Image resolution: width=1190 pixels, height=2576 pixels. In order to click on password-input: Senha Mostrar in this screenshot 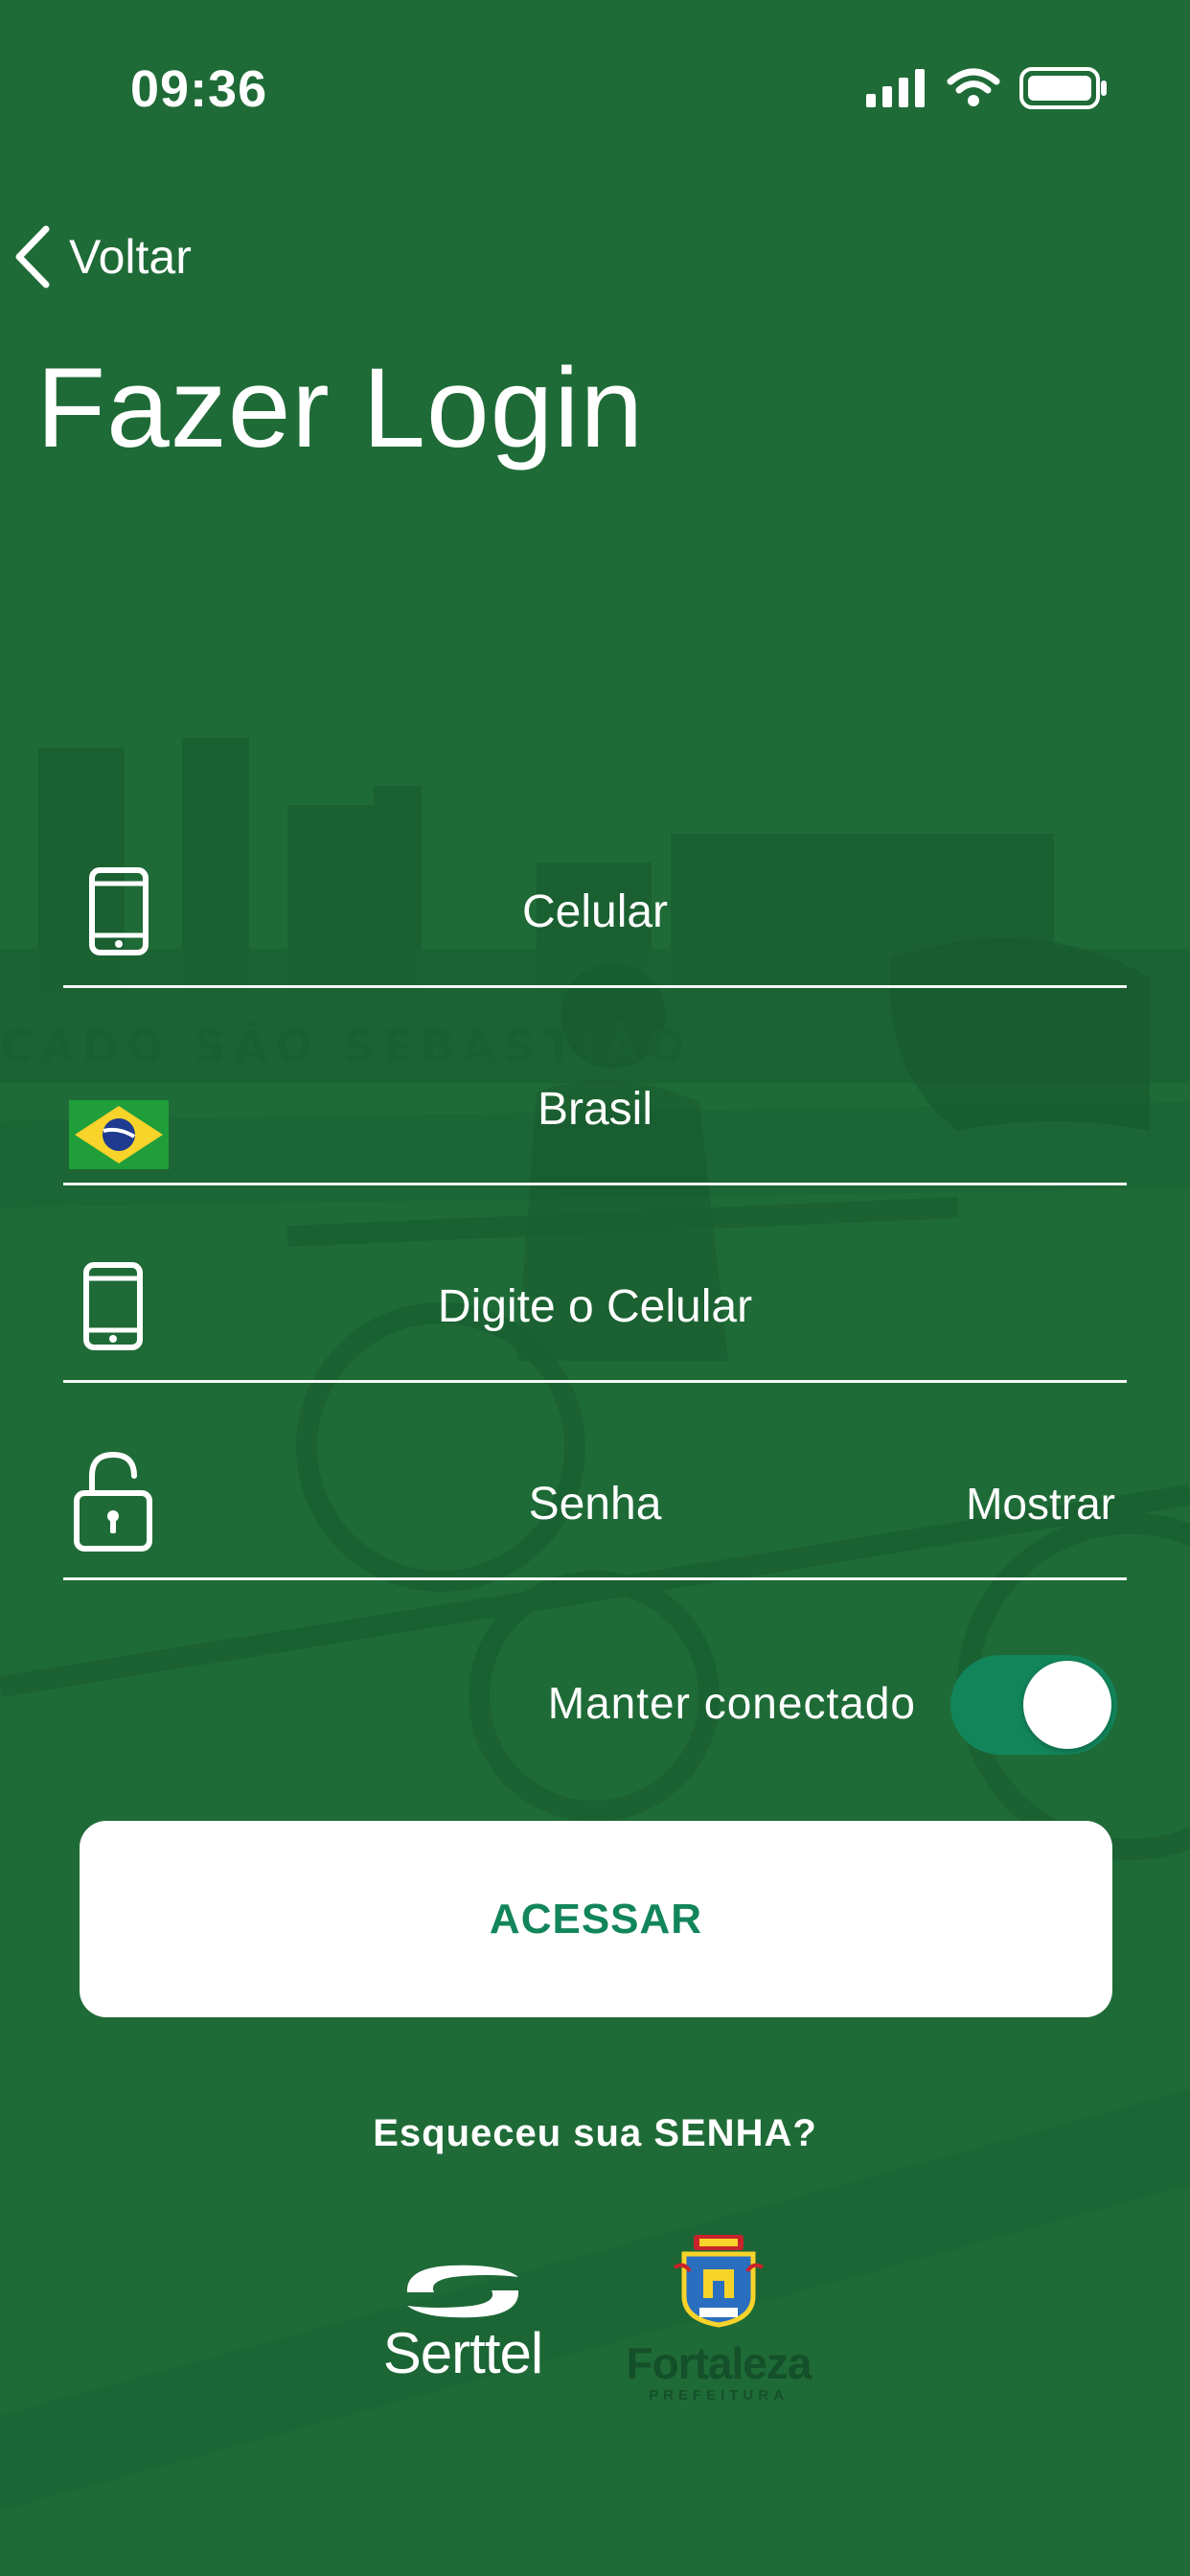, I will do `click(595, 1497)`.